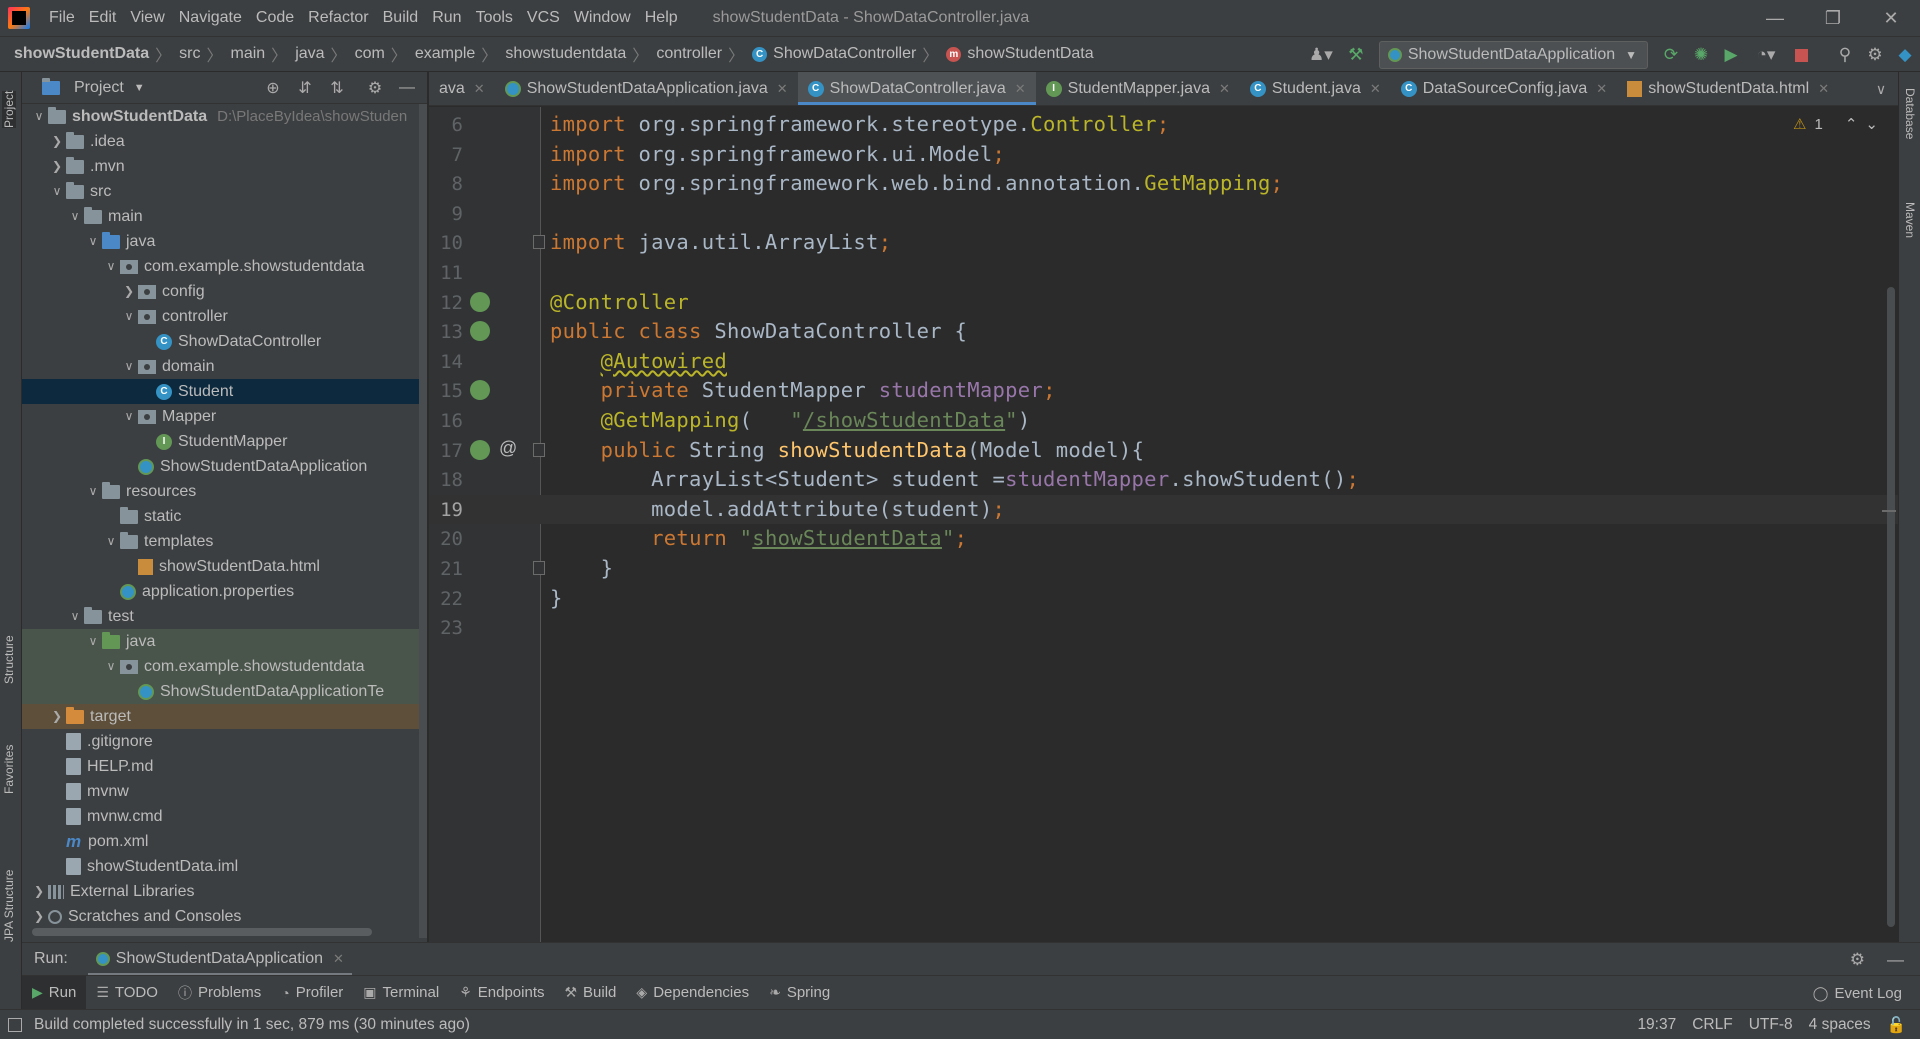  I want to click on breadcrumb-item: controller, so click(688, 54).